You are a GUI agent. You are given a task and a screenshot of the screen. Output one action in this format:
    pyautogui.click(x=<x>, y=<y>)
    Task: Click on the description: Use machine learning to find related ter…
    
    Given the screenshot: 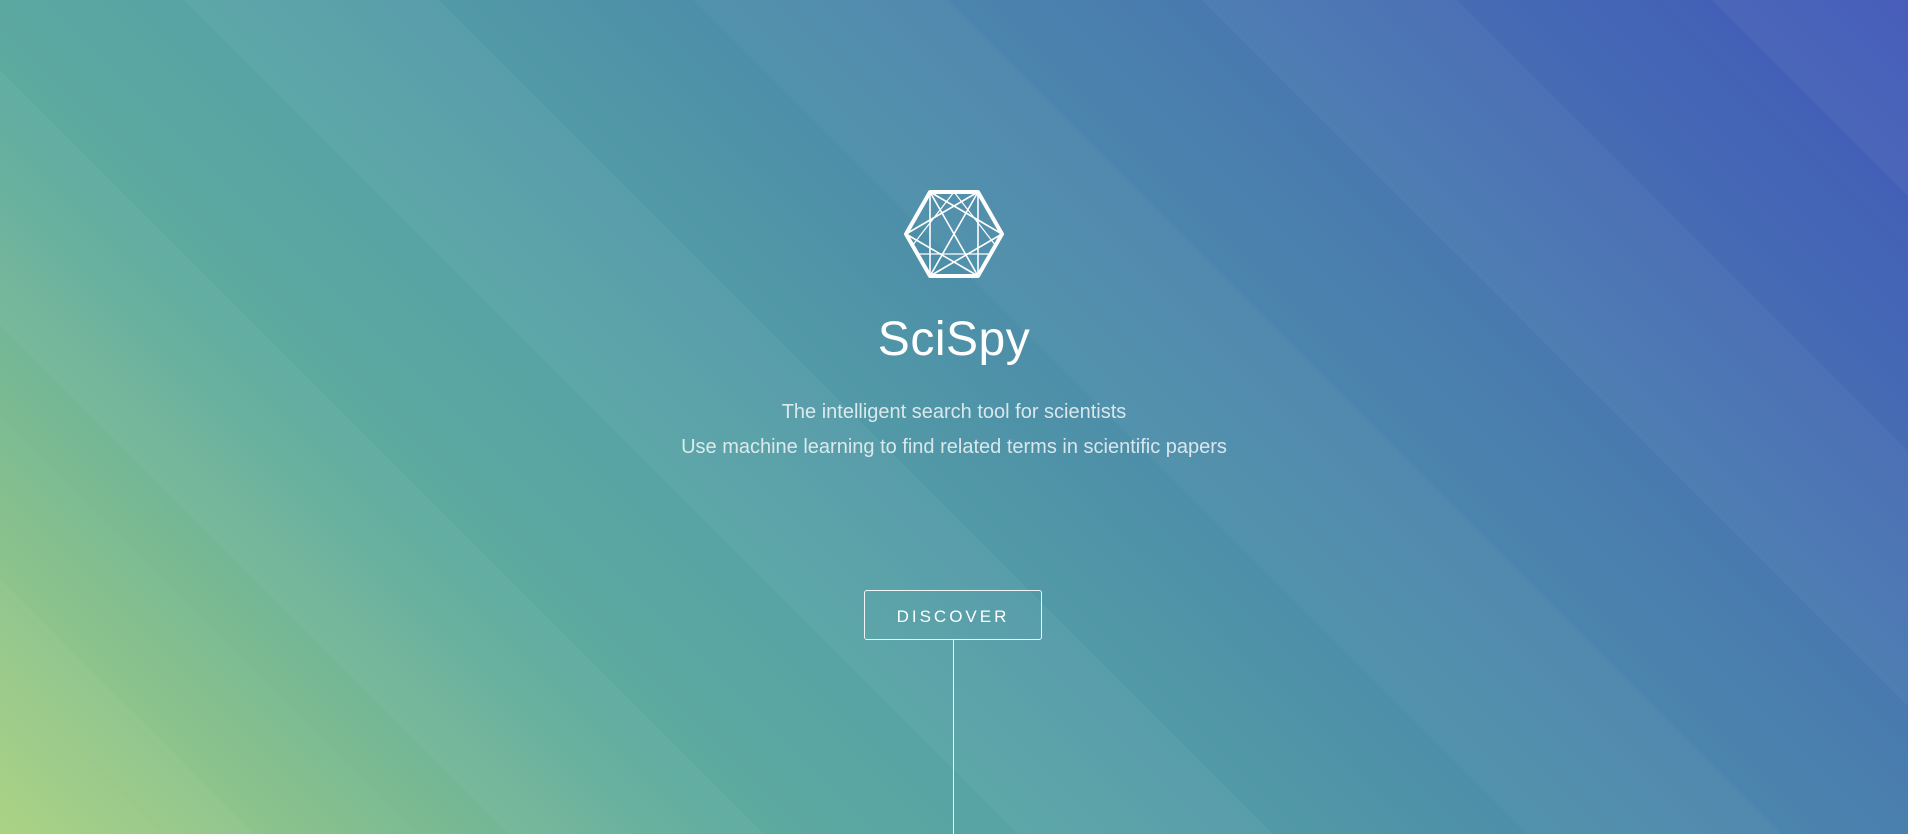 What is the action you would take?
    pyautogui.click(x=954, y=447)
    